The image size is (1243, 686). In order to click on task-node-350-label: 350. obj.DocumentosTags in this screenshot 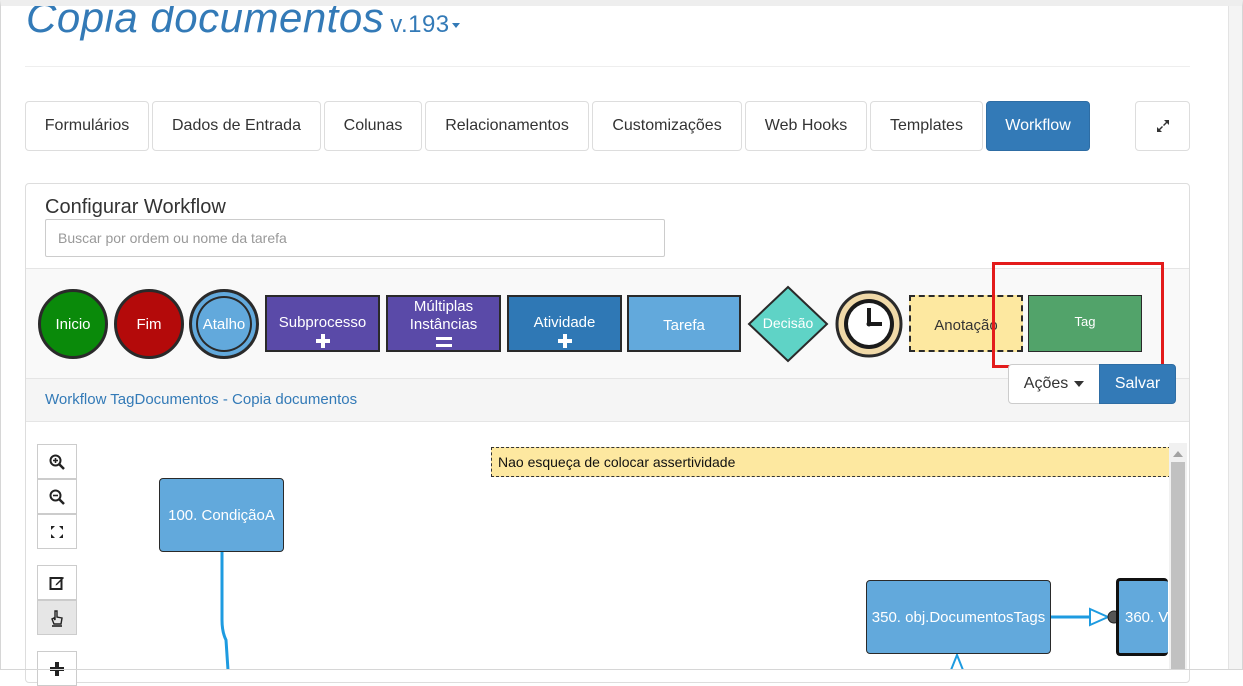, I will do `click(958, 617)`.